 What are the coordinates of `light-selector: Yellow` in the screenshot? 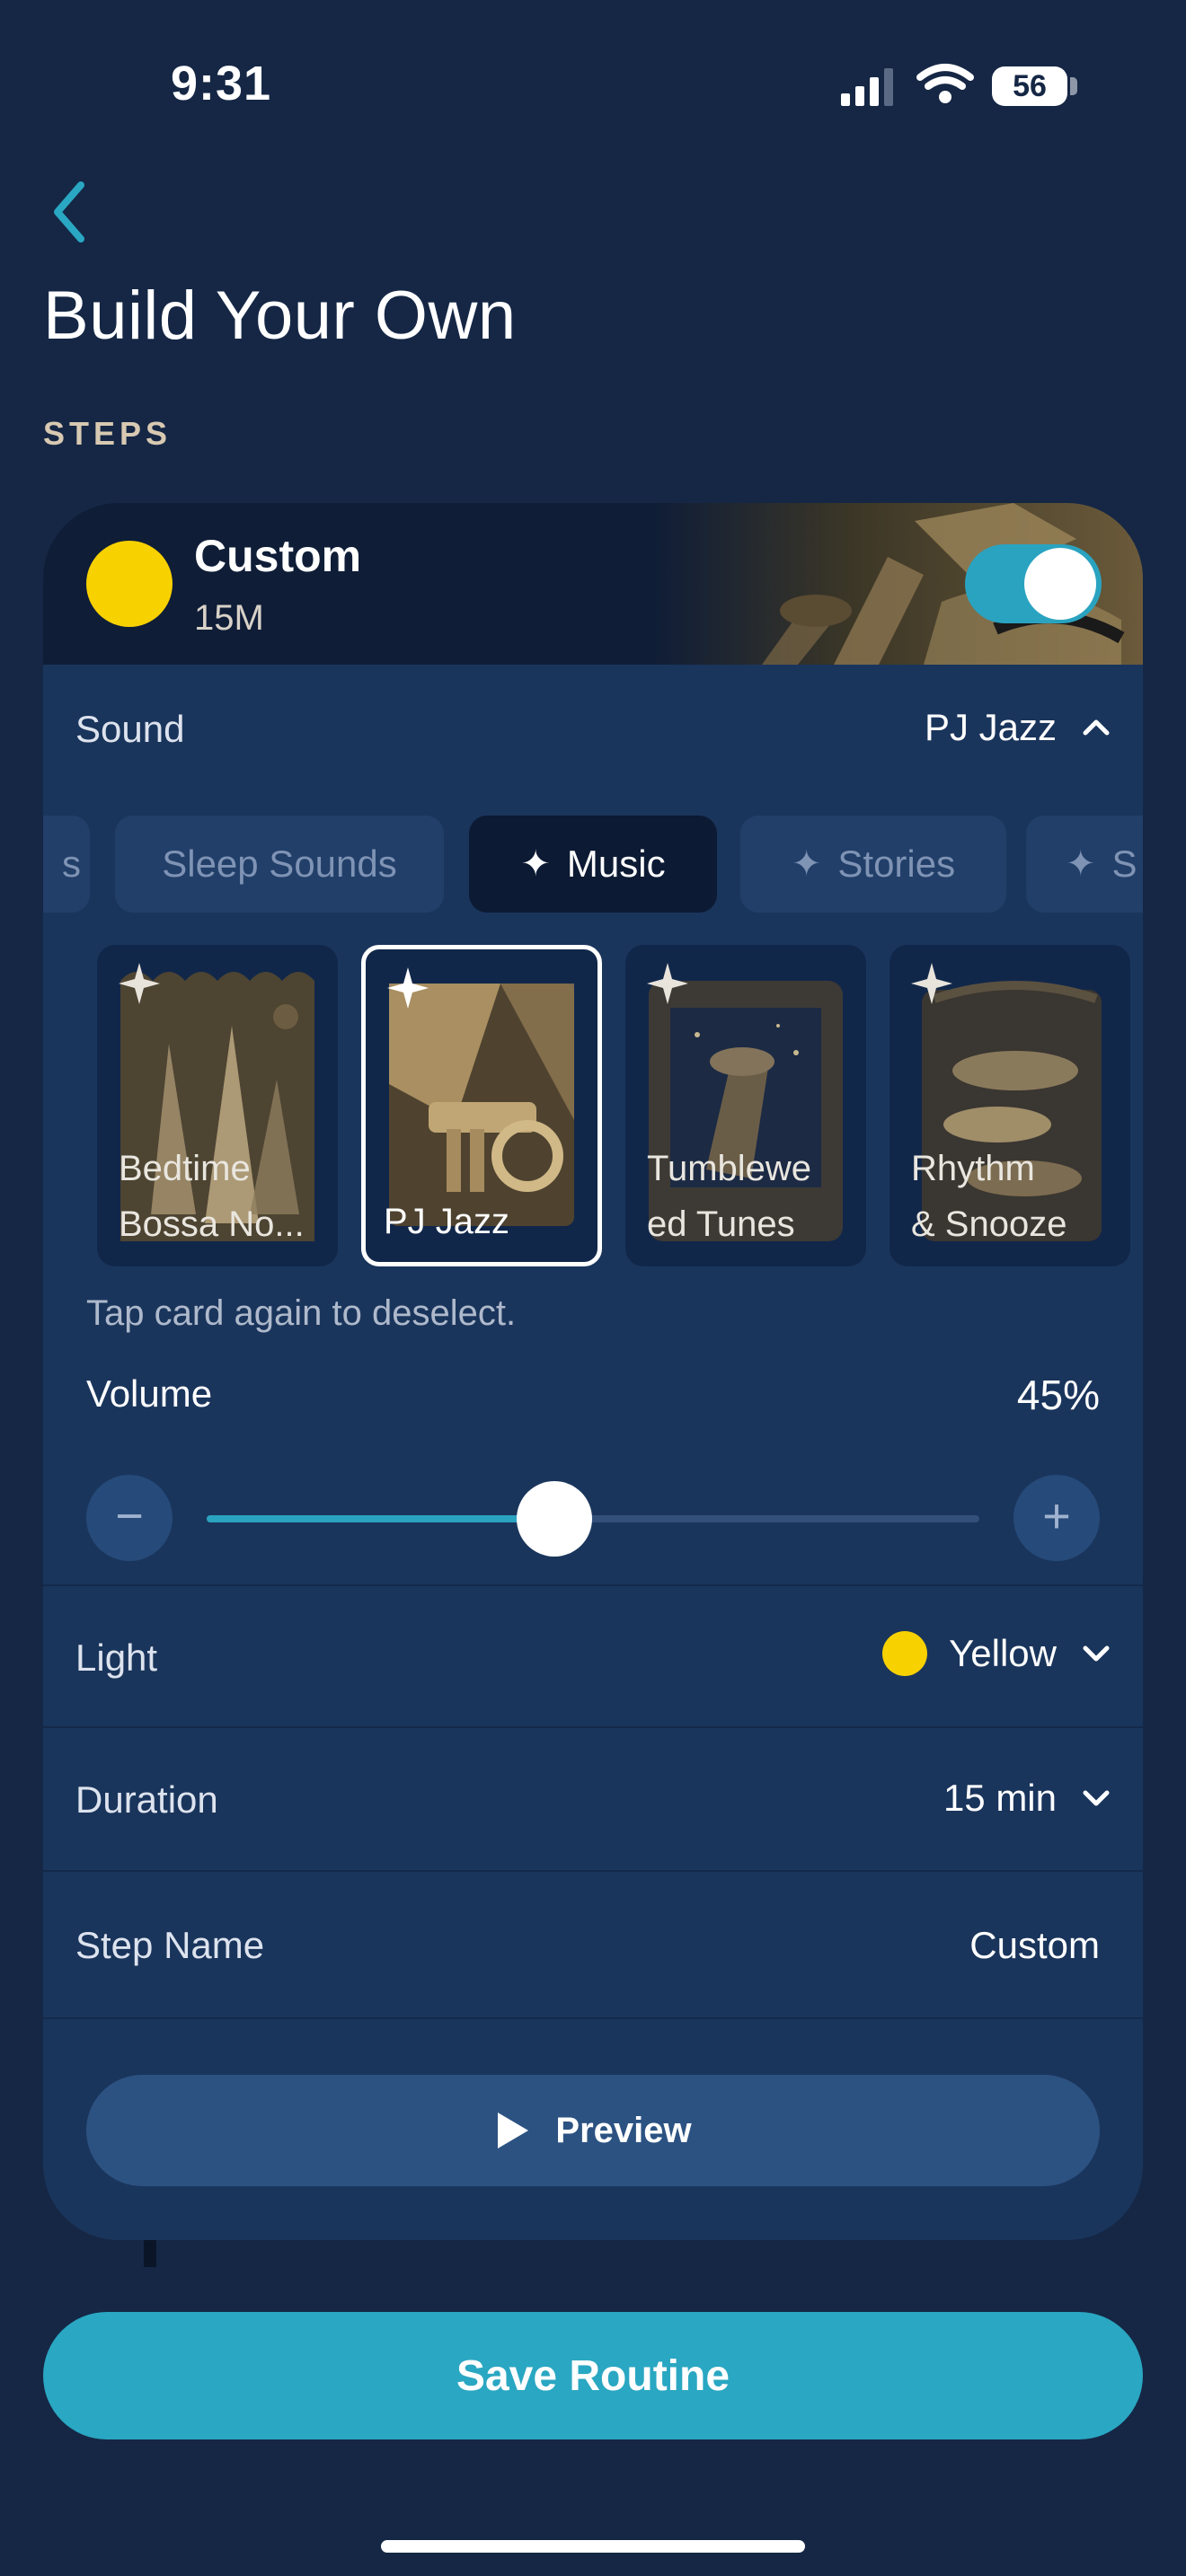 It's located at (998, 1653).